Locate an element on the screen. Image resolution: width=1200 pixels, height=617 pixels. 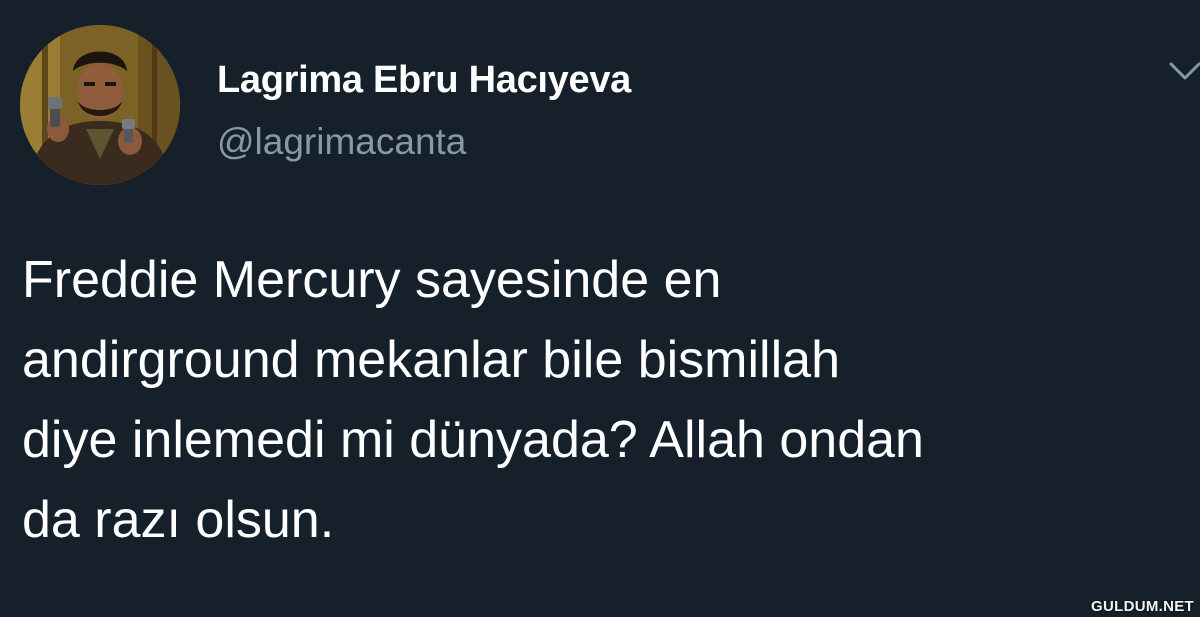
author-avatar is located at coordinates (100, 105).